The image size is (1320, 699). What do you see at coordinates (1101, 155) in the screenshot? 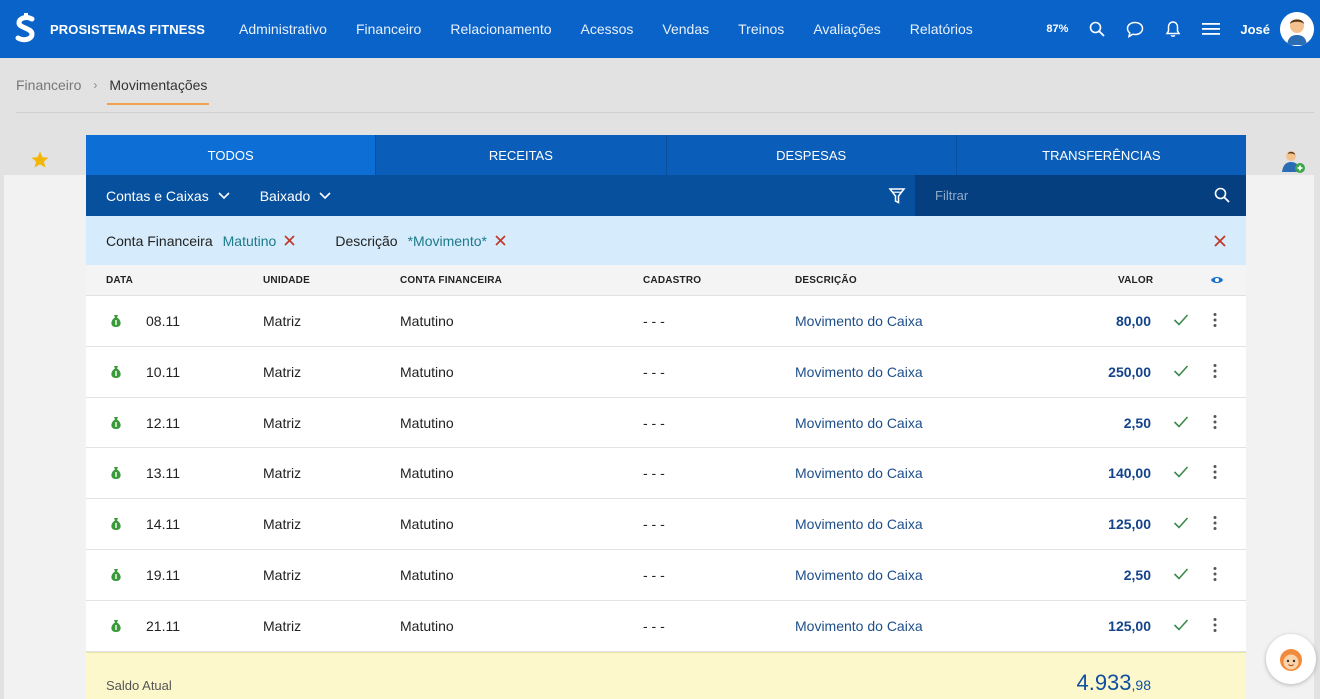
I see `tab-transferencias: TRANSFERÊNCIAS` at bounding box center [1101, 155].